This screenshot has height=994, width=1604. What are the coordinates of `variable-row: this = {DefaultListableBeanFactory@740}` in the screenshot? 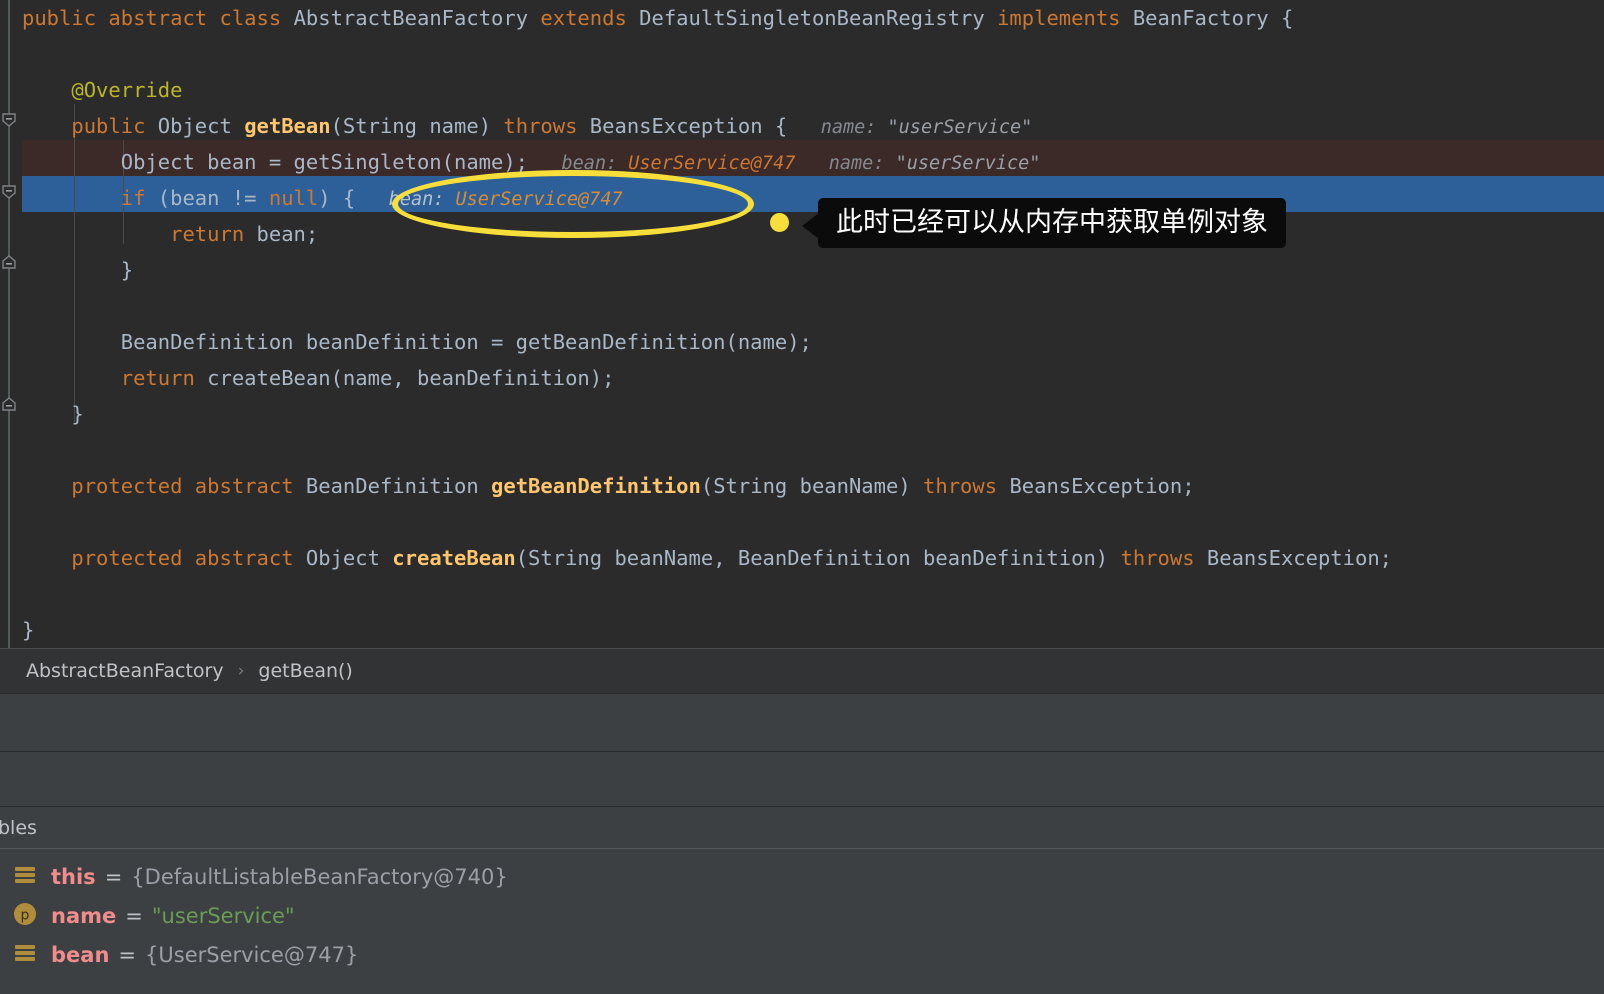 It's located at (802, 876).